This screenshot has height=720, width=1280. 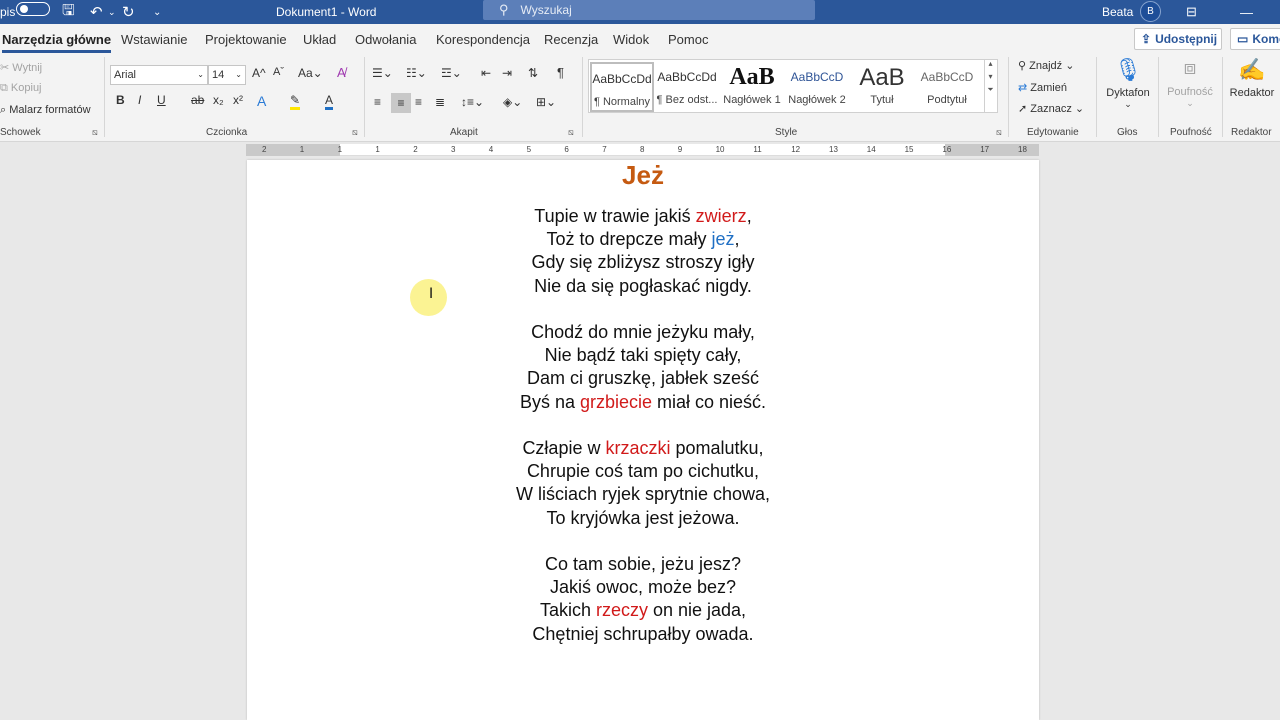 What do you see at coordinates (643, 216) in the screenshot?
I see `poem-line: Tupie w trawie jakiś zwierz,` at bounding box center [643, 216].